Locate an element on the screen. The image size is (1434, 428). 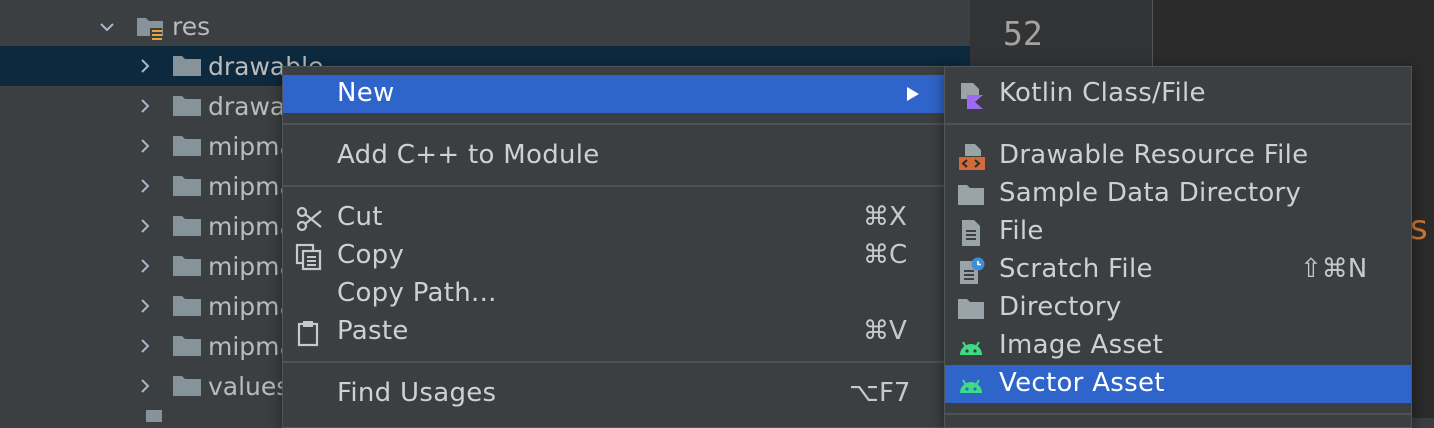
clipboard-icon is located at coordinates (309, 333).